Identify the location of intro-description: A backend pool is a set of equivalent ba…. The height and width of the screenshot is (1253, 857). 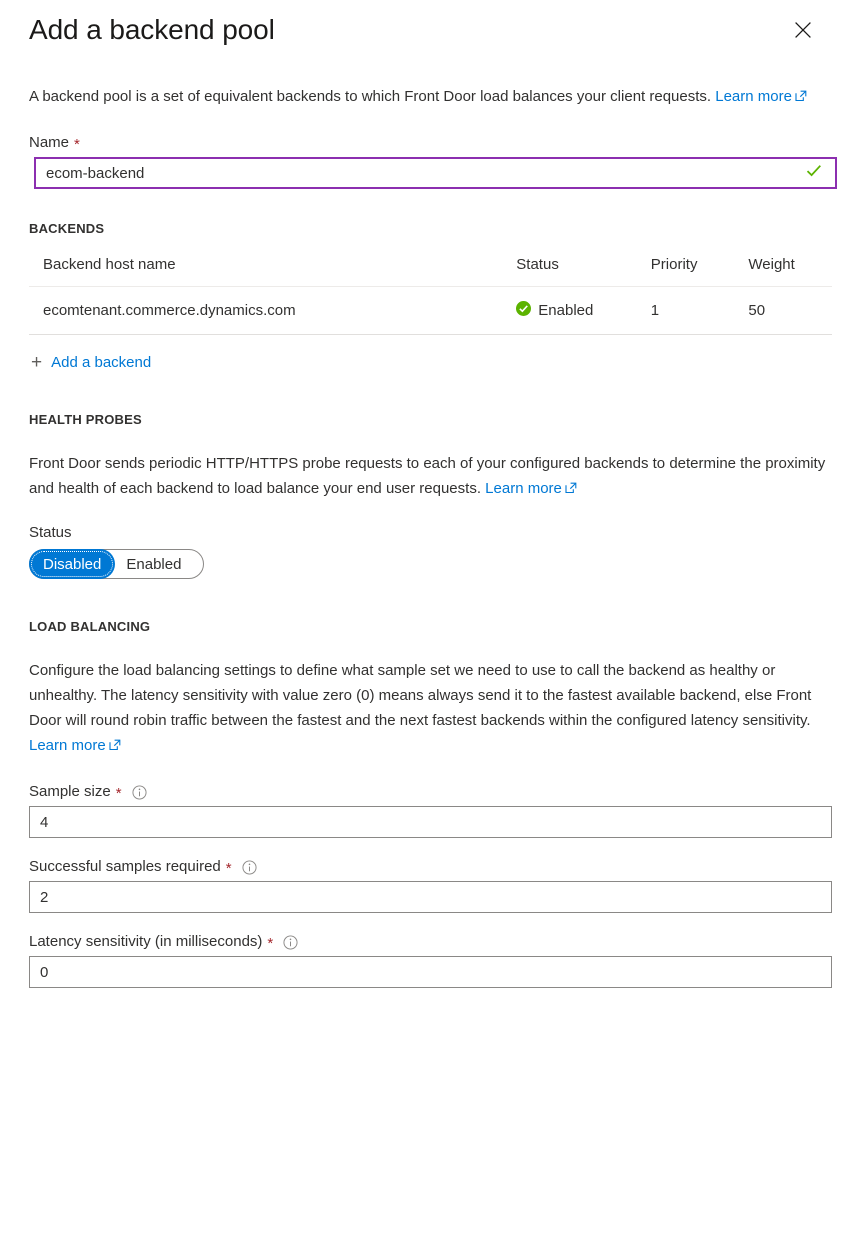
(428, 97).